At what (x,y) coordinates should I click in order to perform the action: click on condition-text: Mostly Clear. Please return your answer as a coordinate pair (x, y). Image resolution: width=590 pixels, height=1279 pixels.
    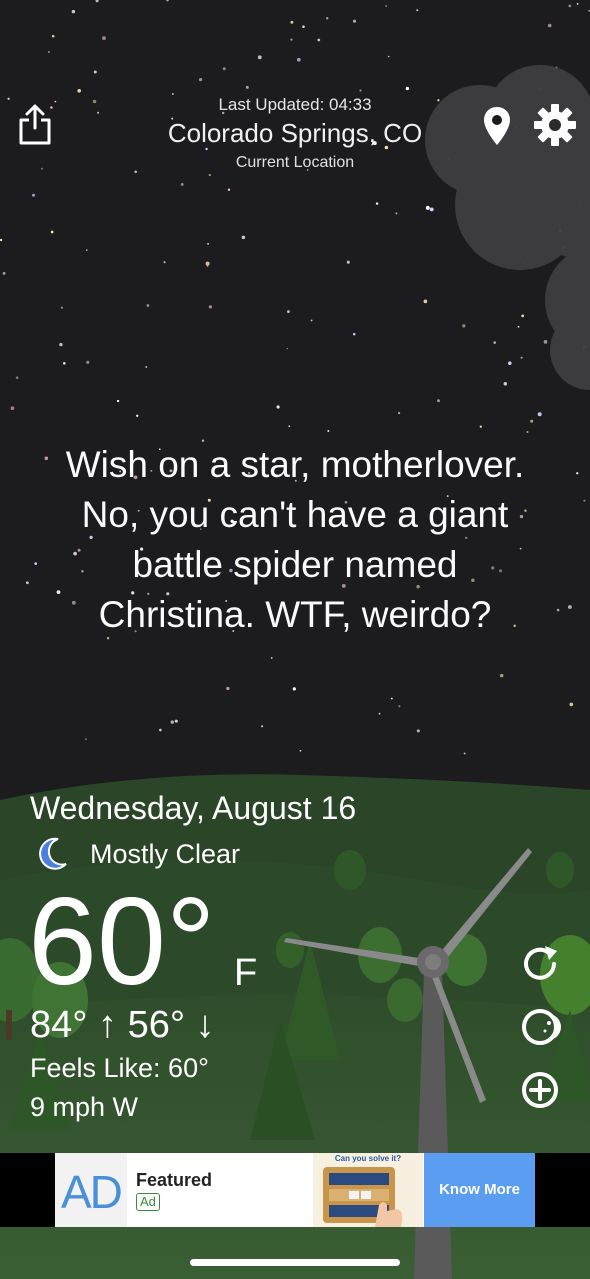
    Looking at the image, I should click on (165, 854).